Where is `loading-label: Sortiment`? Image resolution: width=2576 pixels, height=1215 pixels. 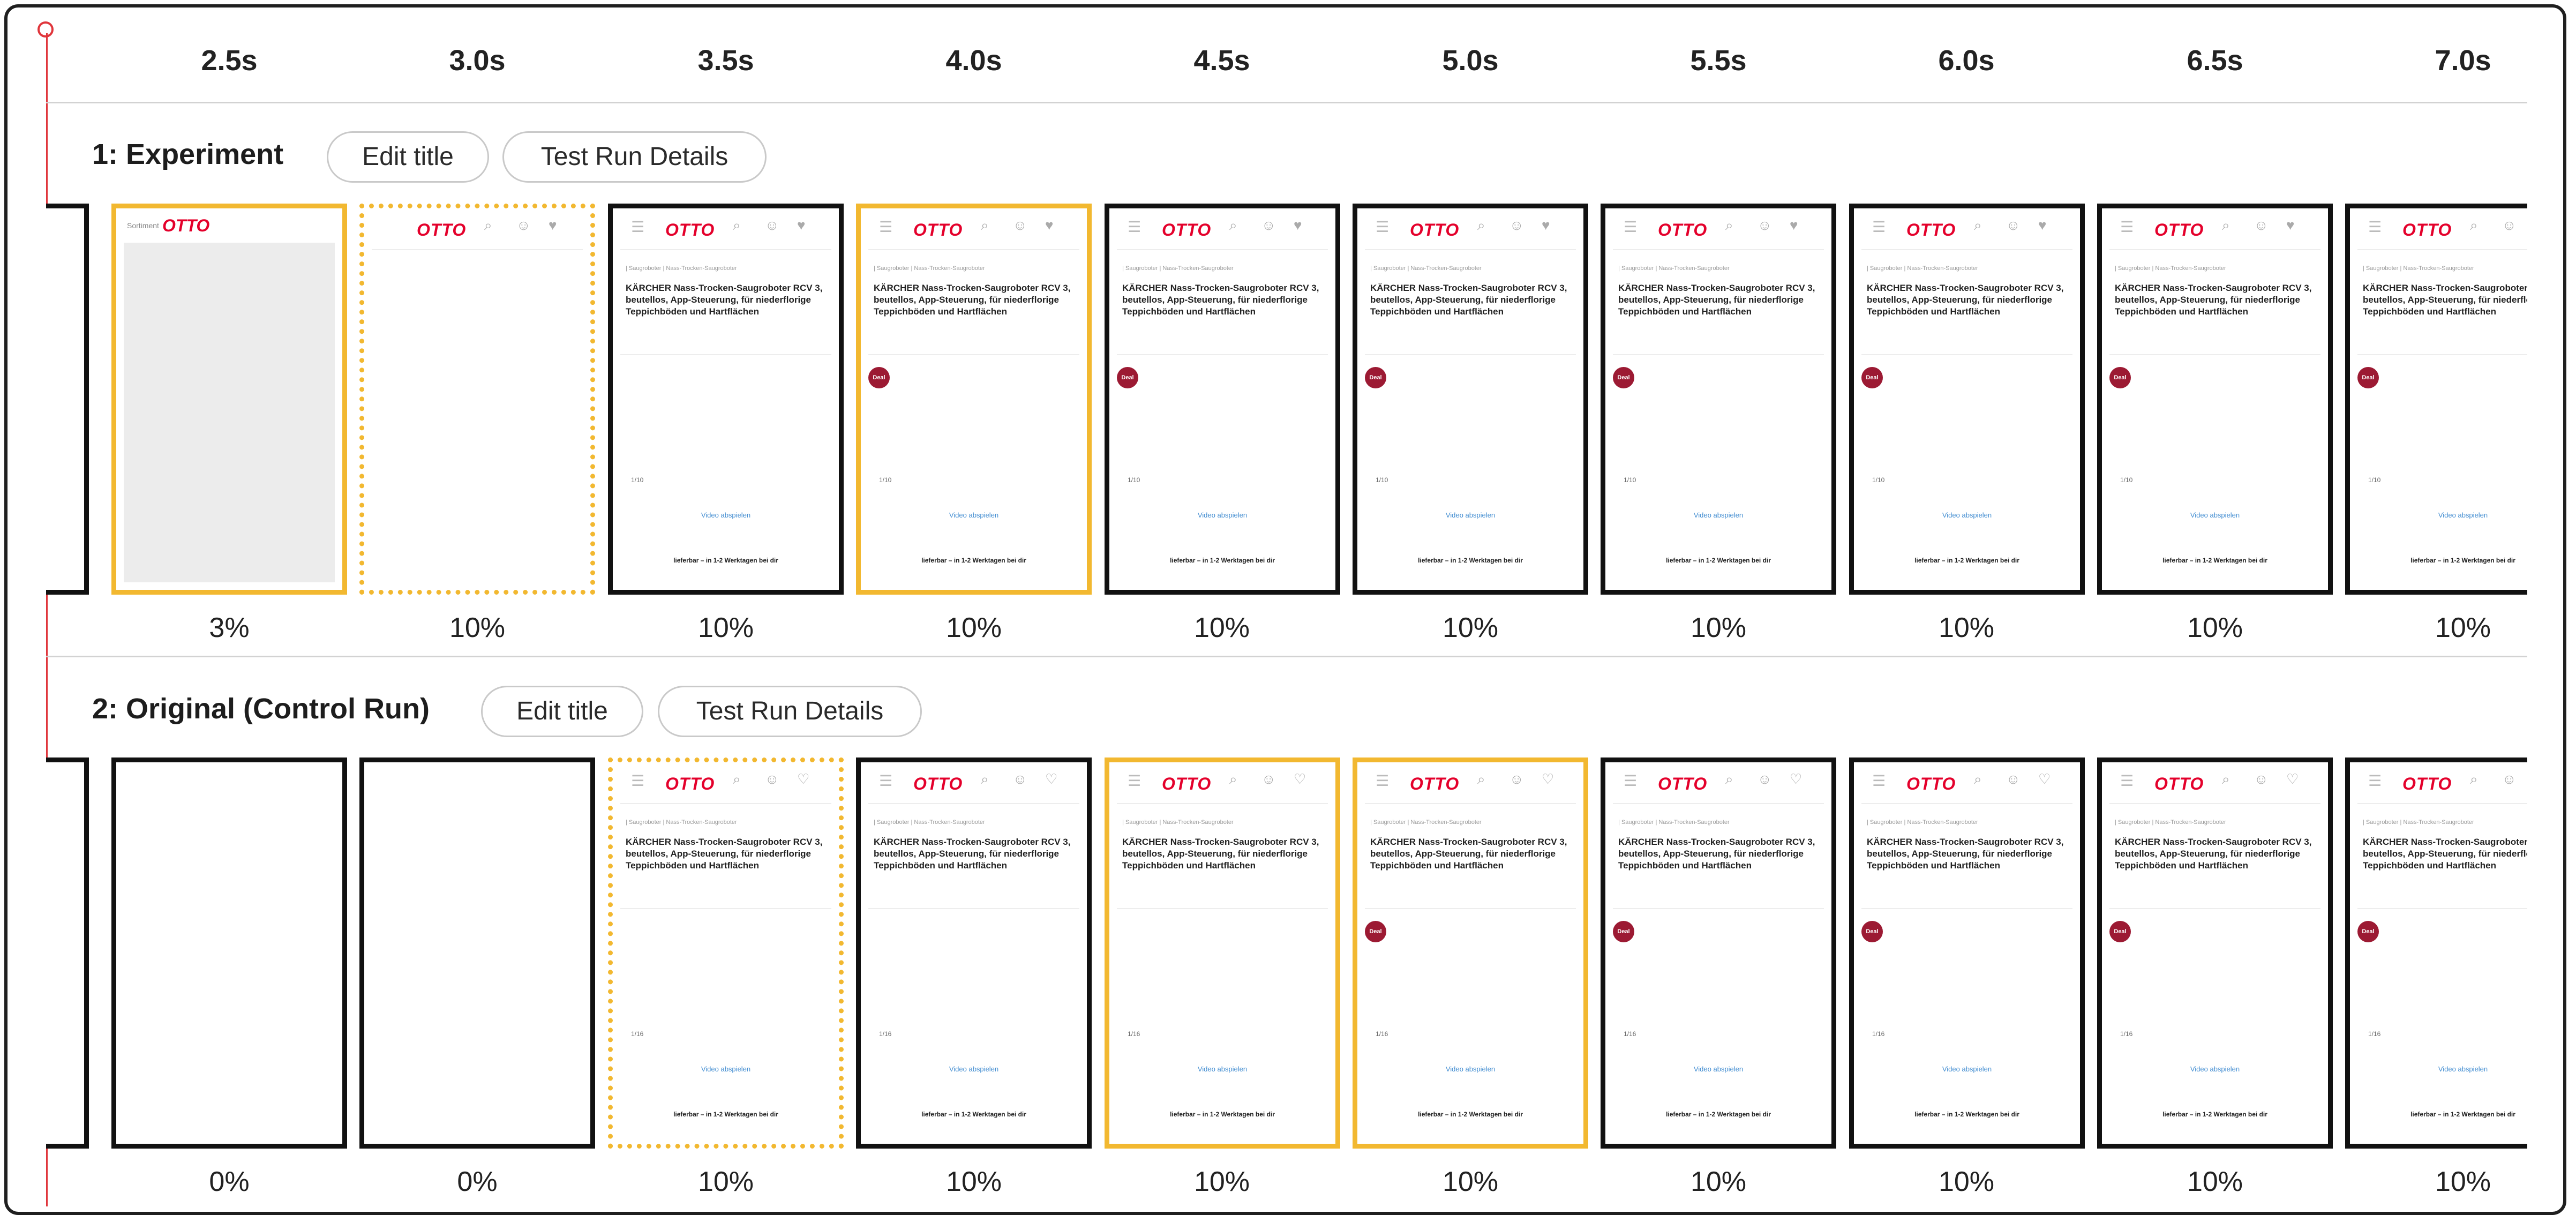
loading-label: Sortiment is located at coordinates (143, 225).